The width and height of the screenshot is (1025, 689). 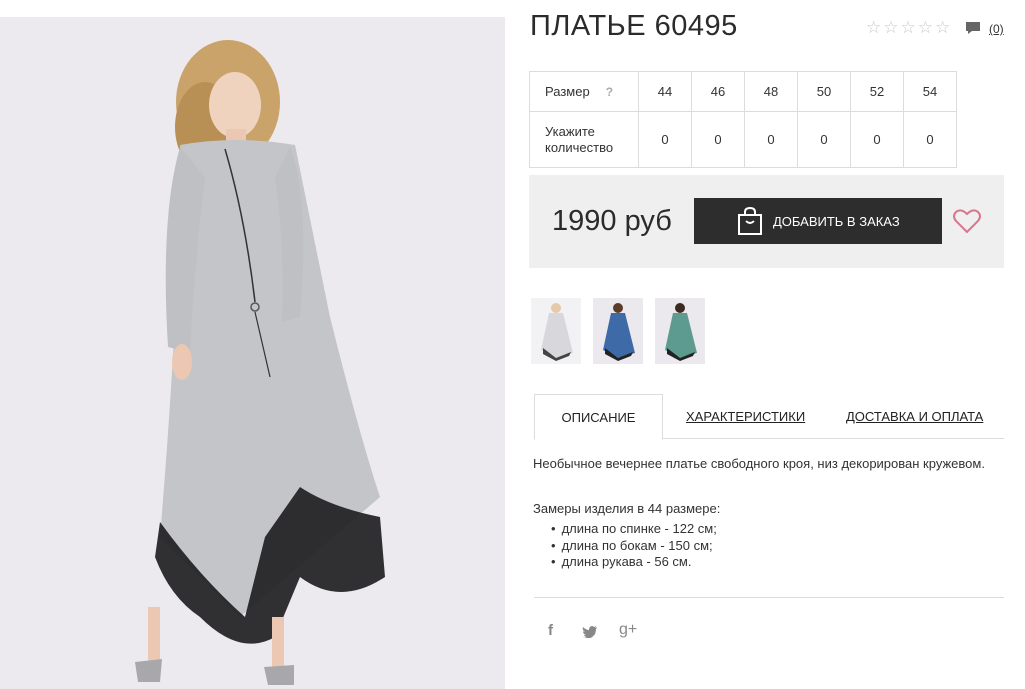 I want to click on comment-icon, so click(x=973, y=28).